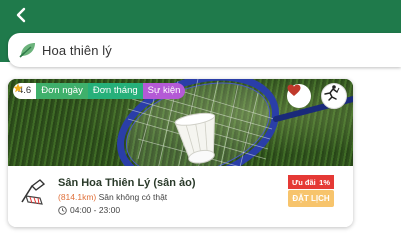 The height and width of the screenshot is (247, 401). What do you see at coordinates (115, 91) in the screenshot?
I see `badge-monthly: Đơn tháng` at bounding box center [115, 91].